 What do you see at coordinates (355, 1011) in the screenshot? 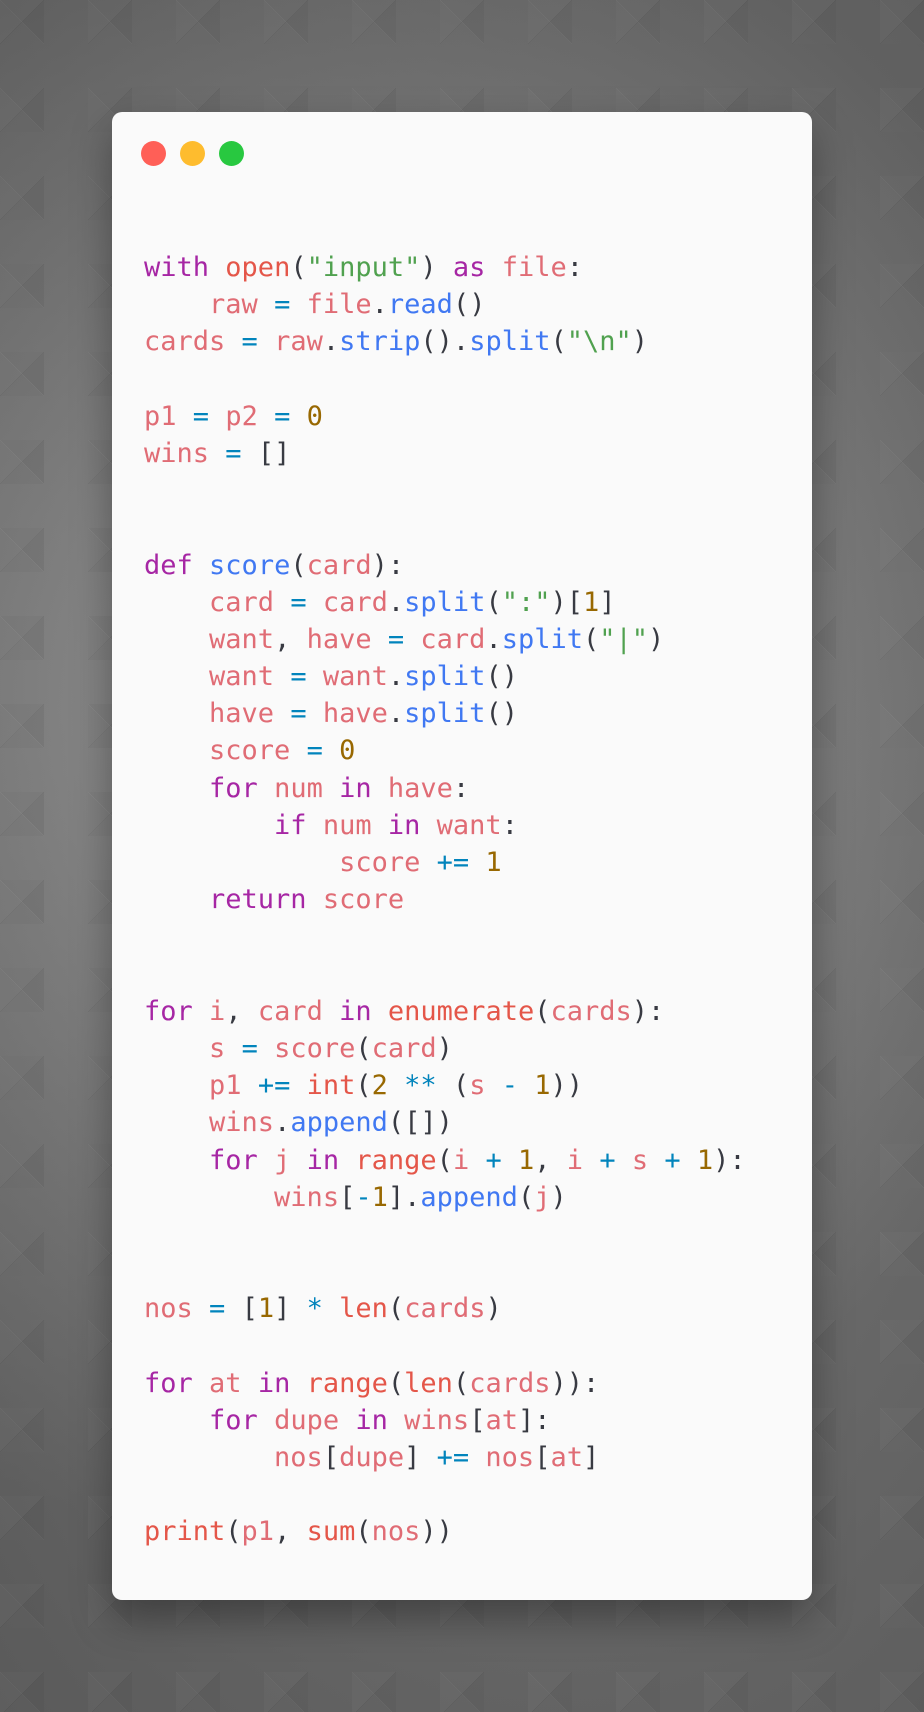
I see `code-token: in` at bounding box center [355, 1011].